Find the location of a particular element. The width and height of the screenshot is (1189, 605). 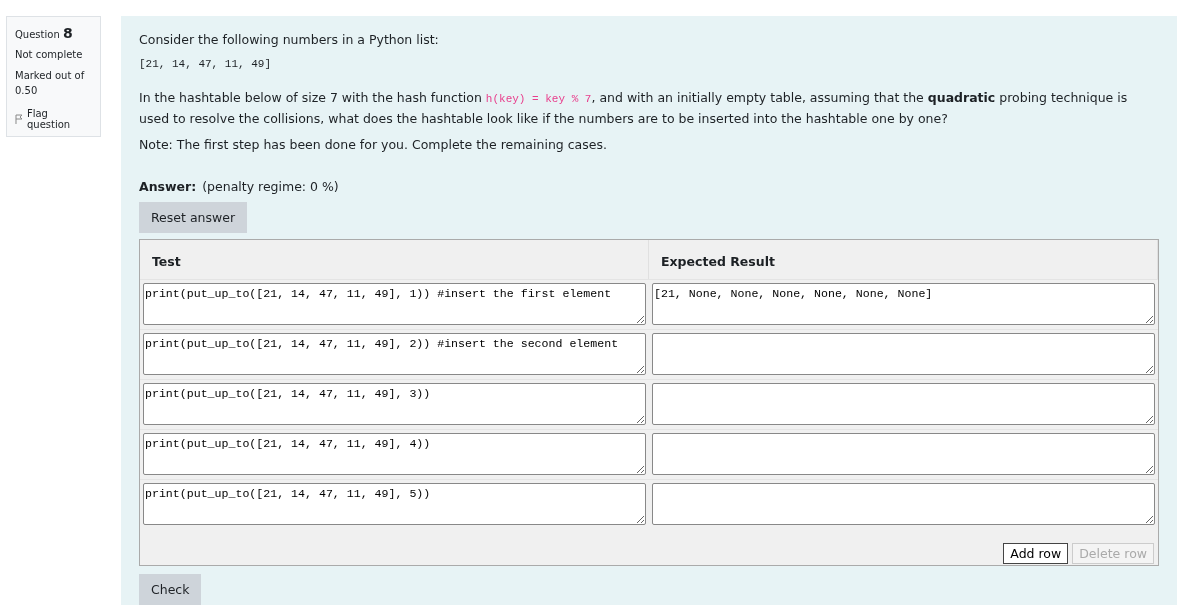

add-row-button: Add row is located at coordinates (1036, 553).